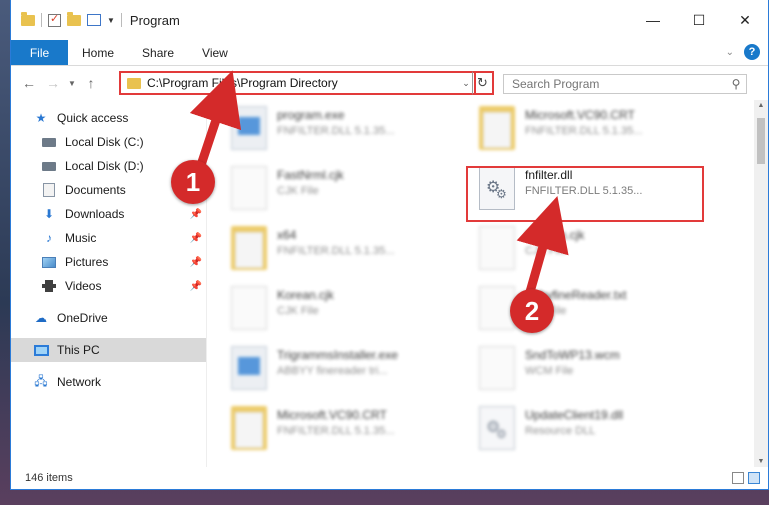  Describe the element at coordinates (337, 355) in the screenshot. I see `file-name: TrigrammsInstaller.exe` at that location.